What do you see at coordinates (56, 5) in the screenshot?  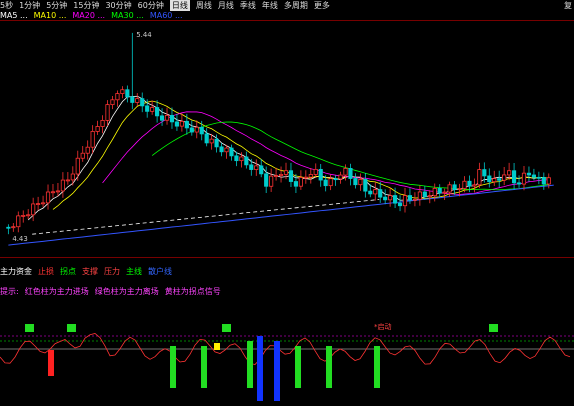 I see `period-tab-2: 5分钟` at bounding box center [56, 5].